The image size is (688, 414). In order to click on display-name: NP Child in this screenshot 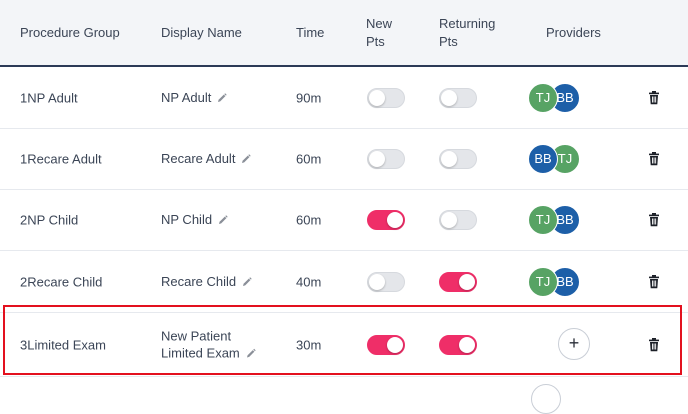, I will do `click(194, 219)`.